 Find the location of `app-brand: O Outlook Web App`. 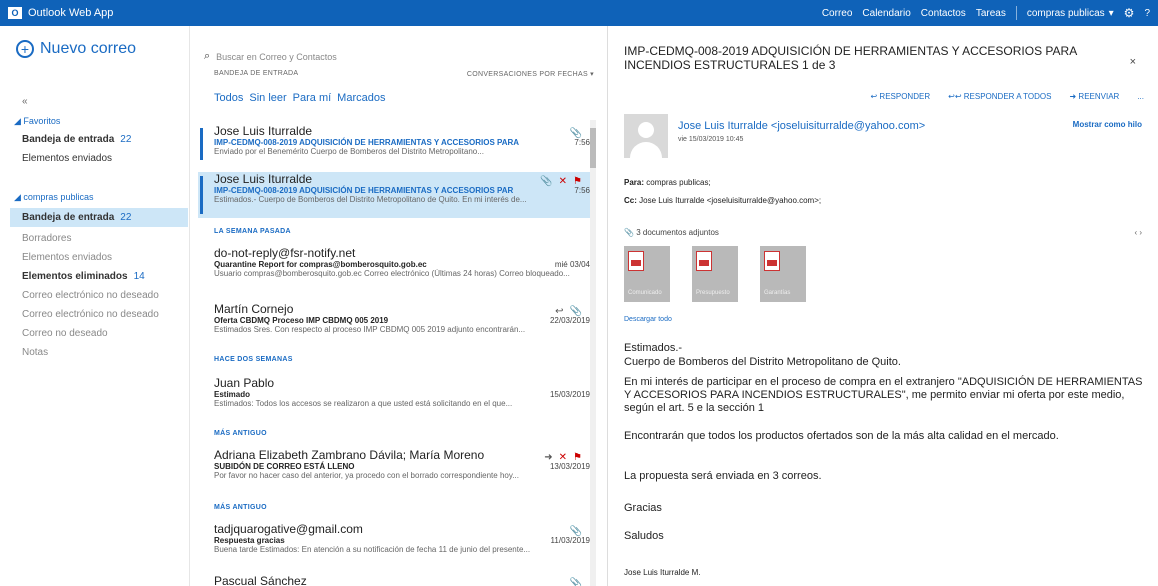

app-brand: O Outlook Web App is located at coordinates (56, 13).